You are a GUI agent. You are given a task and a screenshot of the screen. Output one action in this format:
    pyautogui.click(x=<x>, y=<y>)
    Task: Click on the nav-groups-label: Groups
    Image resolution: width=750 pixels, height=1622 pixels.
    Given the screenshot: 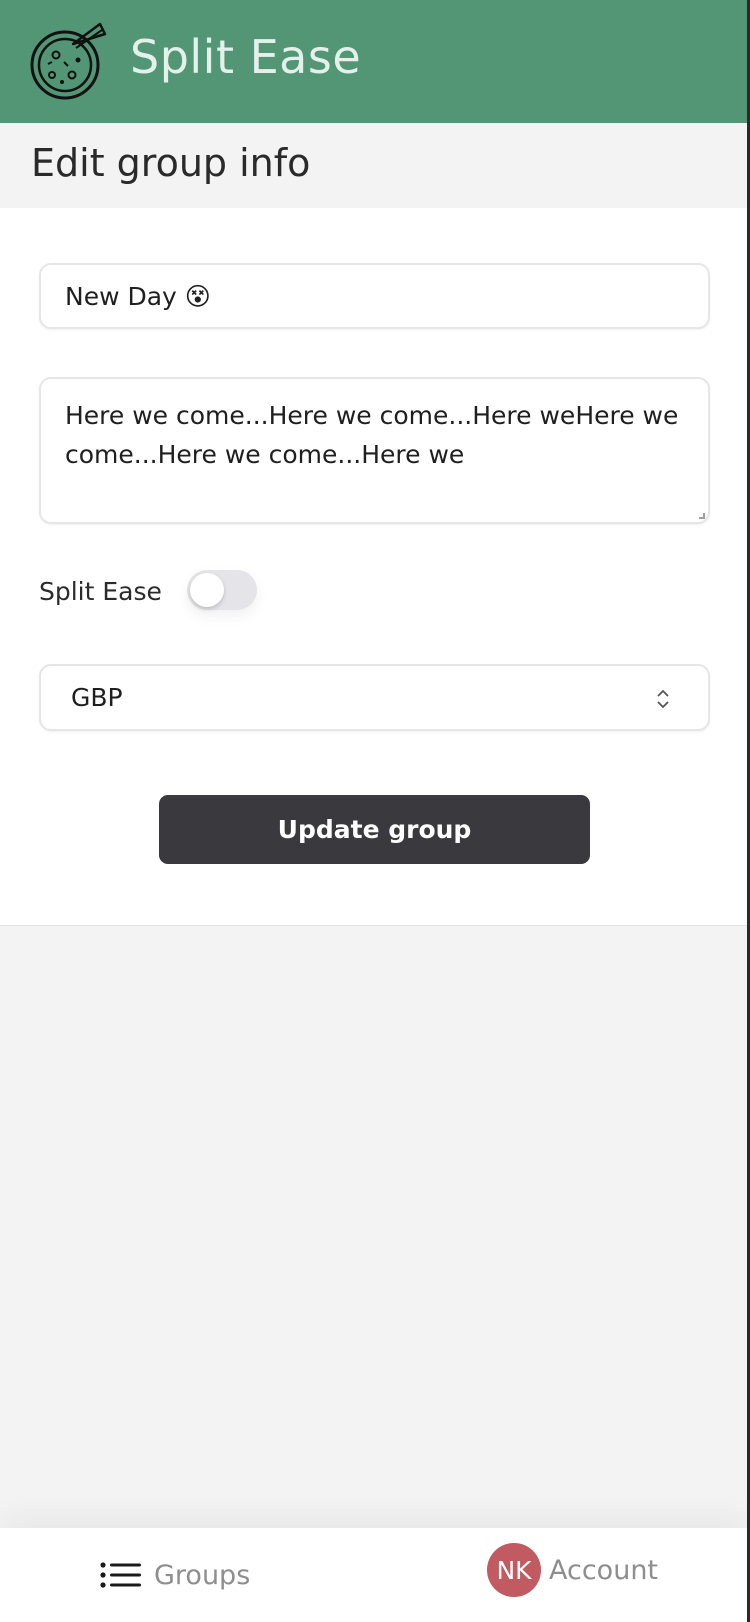 What is the action you would take?
    pyautogui.click(x=202, y=1575)
    